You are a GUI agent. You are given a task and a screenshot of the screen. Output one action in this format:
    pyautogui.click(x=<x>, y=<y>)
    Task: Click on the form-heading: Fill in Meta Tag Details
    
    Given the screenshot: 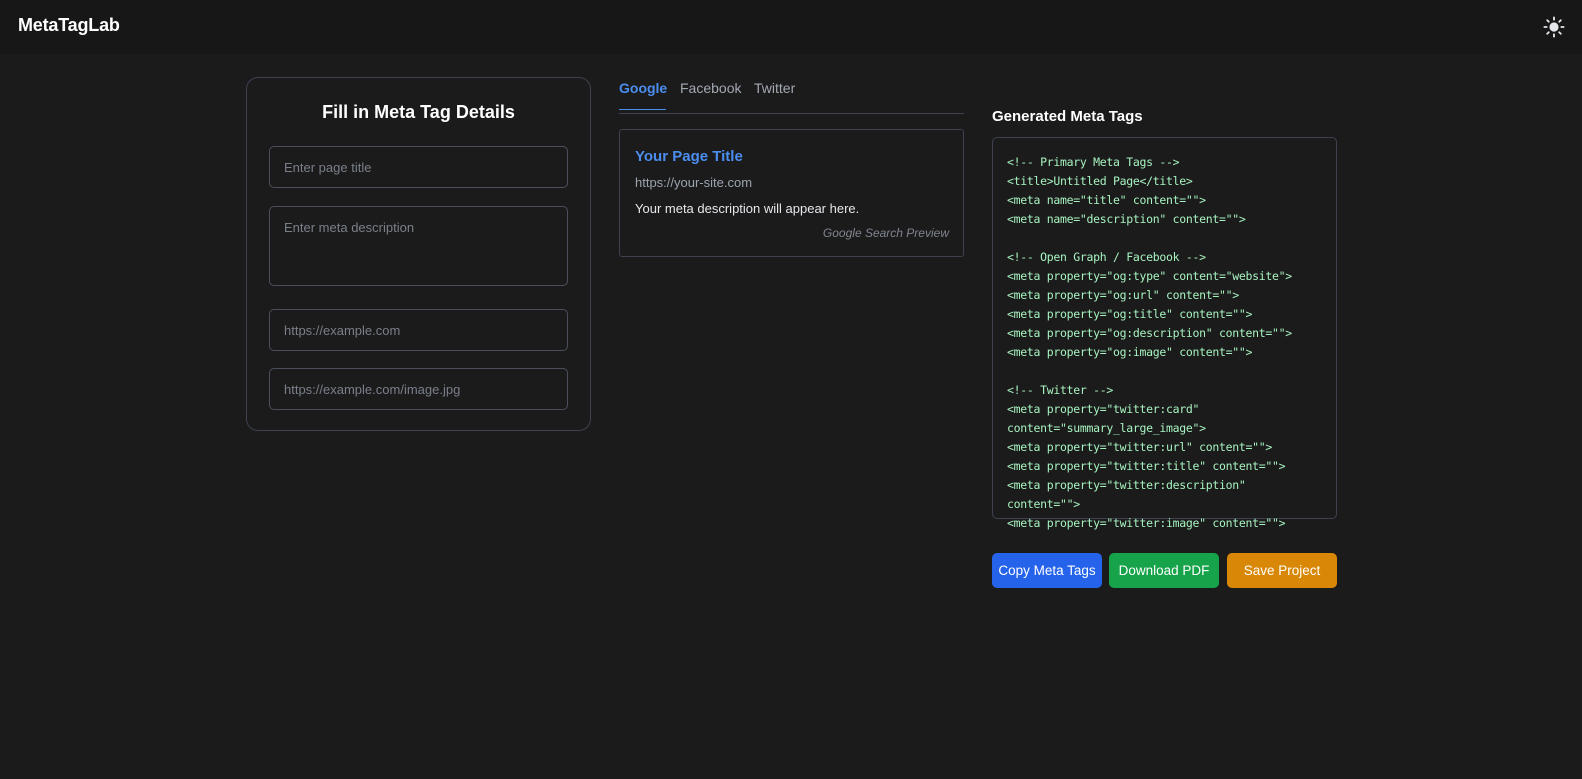 What is the action you would take?
    pyautogui.click(x=418, y=112)
    